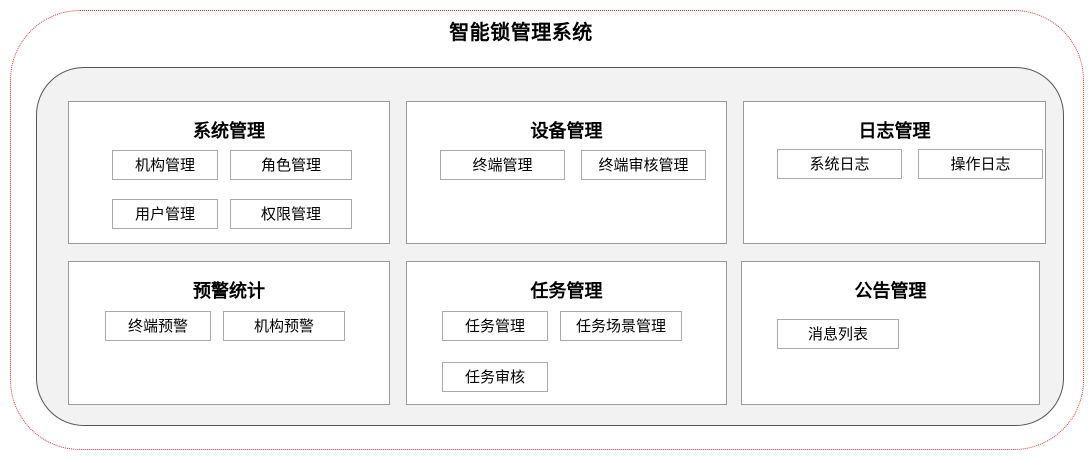 The width and height of the screenshot is (1092, 459). Describe the element at coordinates (980, 164) in the screenshot. I see `item-operation-log: 操作日志` at that location.